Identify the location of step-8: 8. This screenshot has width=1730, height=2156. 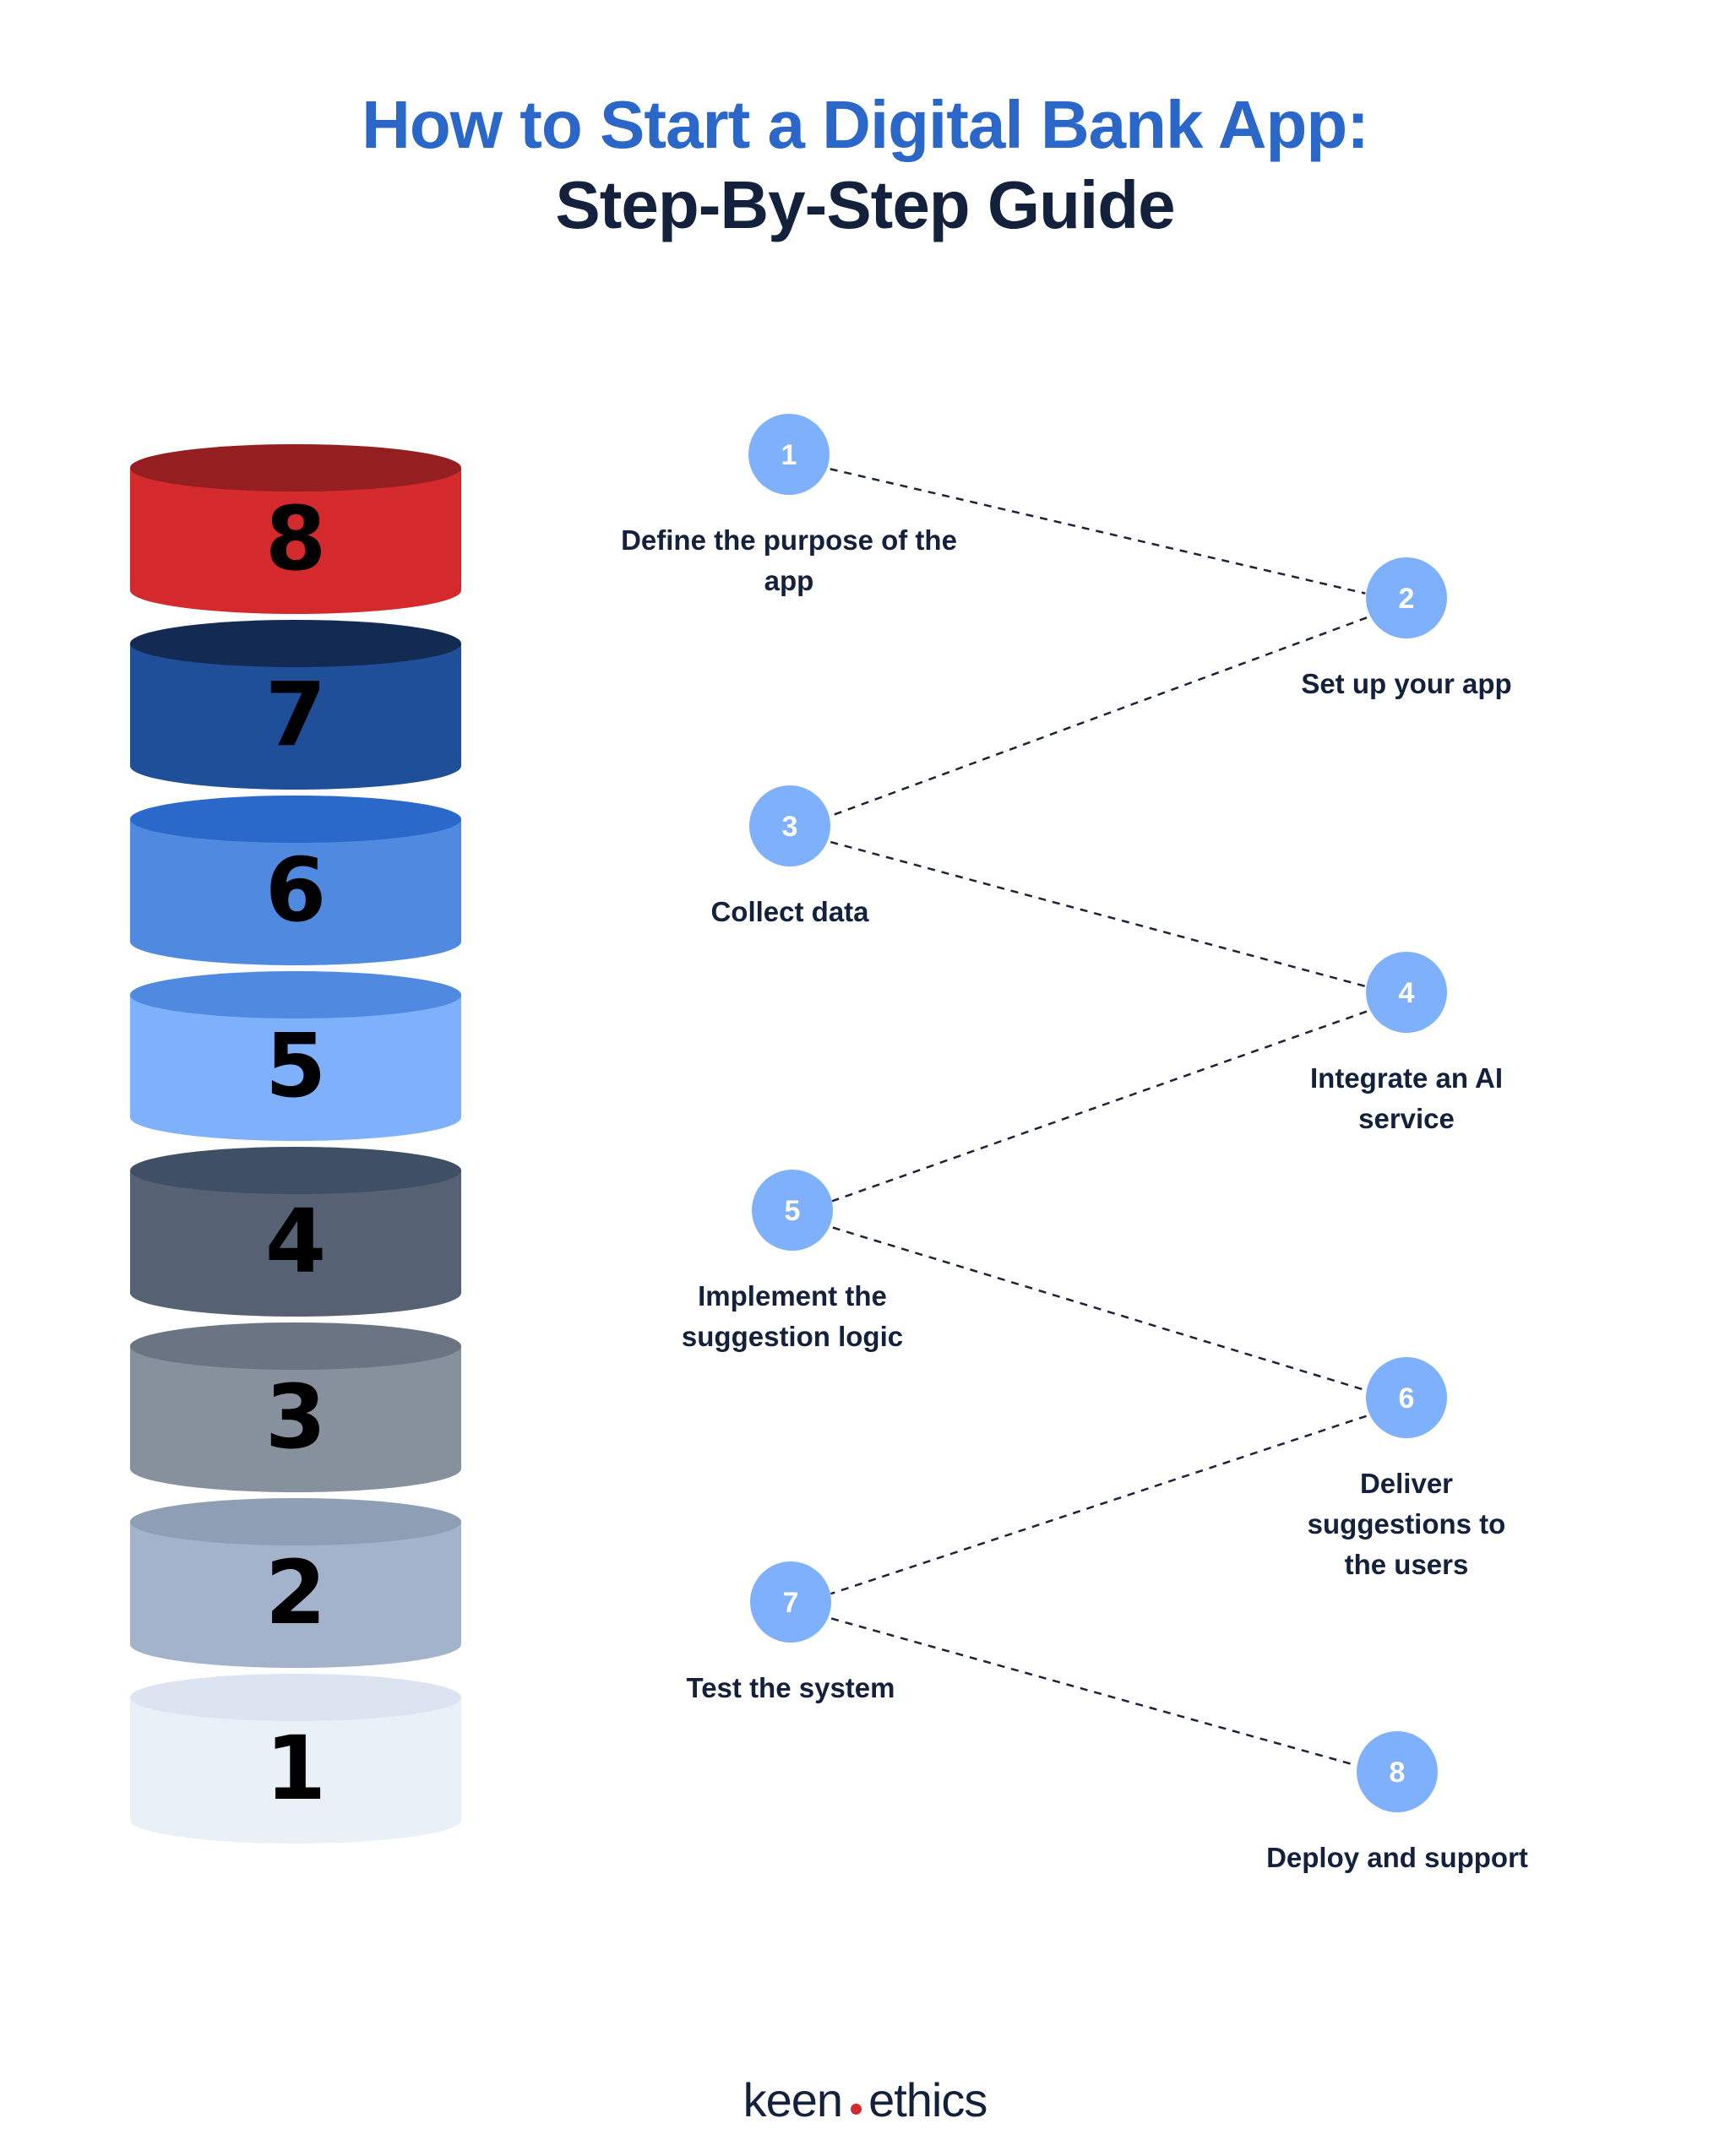
(1398, 1771).